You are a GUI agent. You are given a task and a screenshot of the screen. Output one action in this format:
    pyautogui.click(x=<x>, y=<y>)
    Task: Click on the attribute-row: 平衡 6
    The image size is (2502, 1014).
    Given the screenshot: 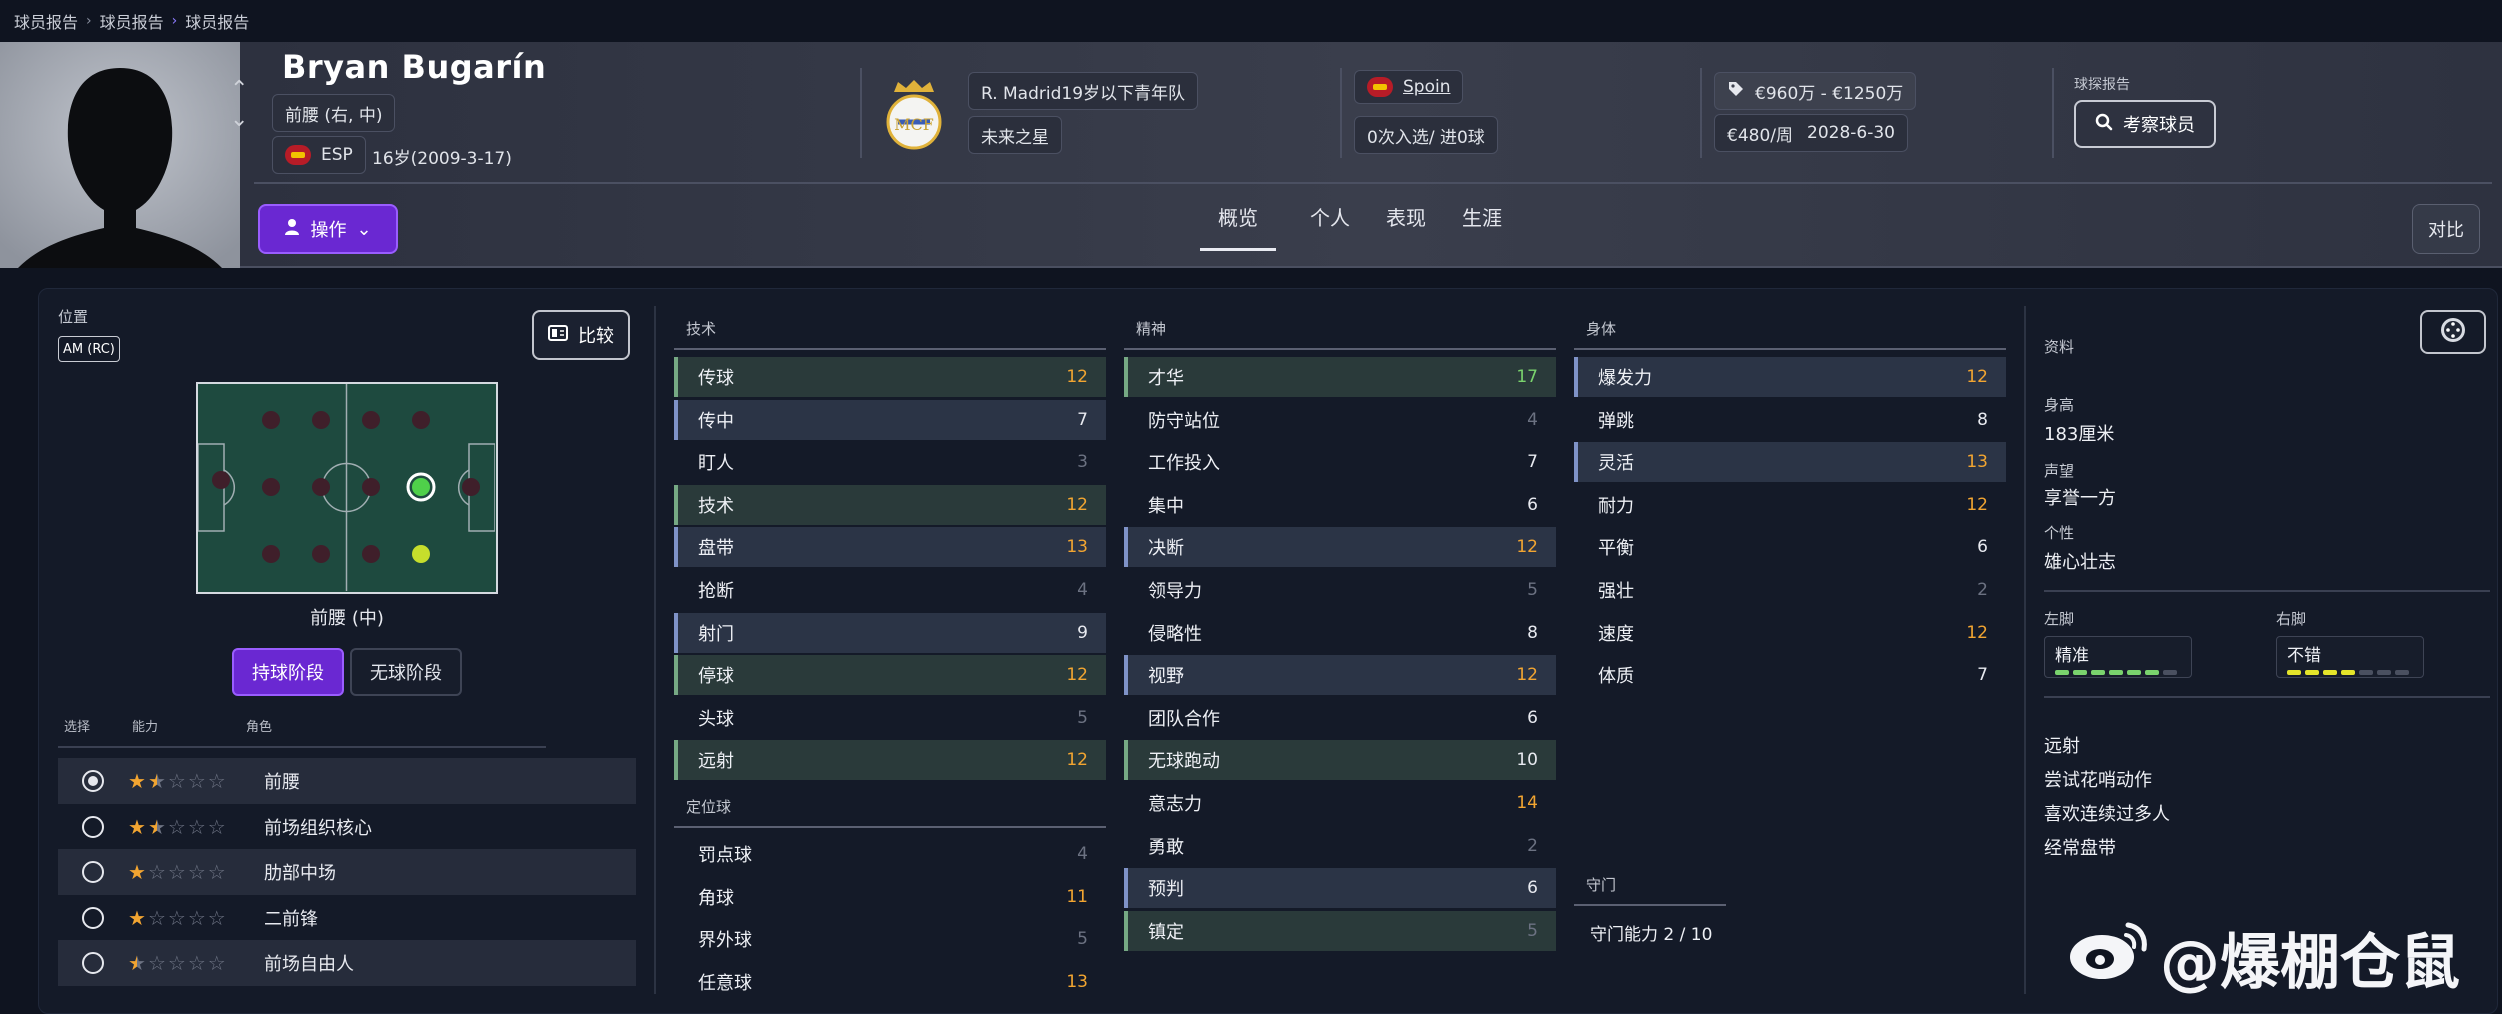 What is the action you would take?
    pyautogui.click(x=1790, y=547)
    